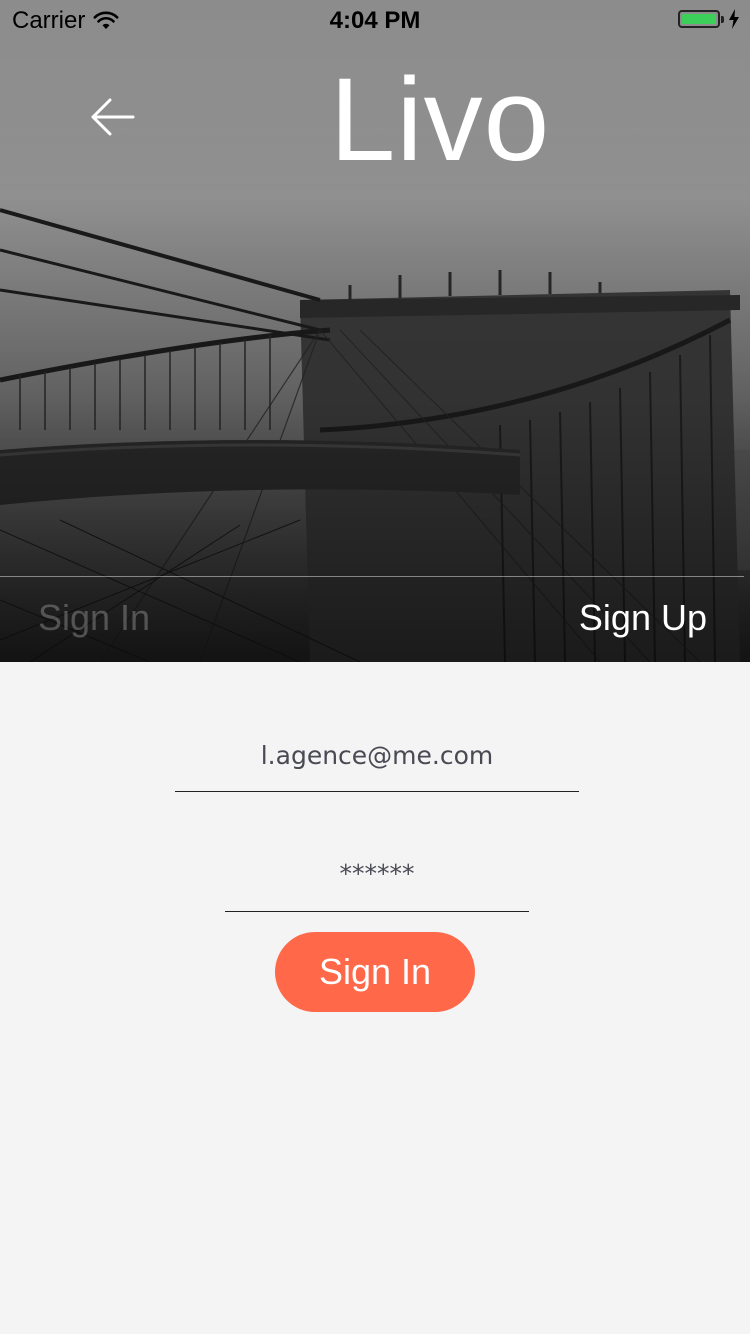 The width and height of the screenshot is (750, 1334). I want to click on back-button, so click(113, 117).